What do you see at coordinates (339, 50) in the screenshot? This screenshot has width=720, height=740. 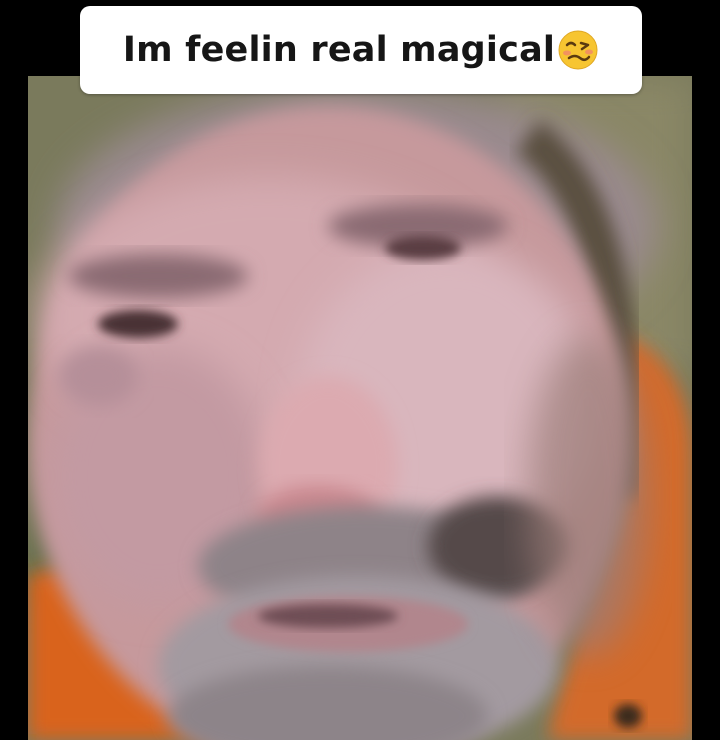 I see `caption-text: Im feelin real magical` at bounding box center [339, 50].